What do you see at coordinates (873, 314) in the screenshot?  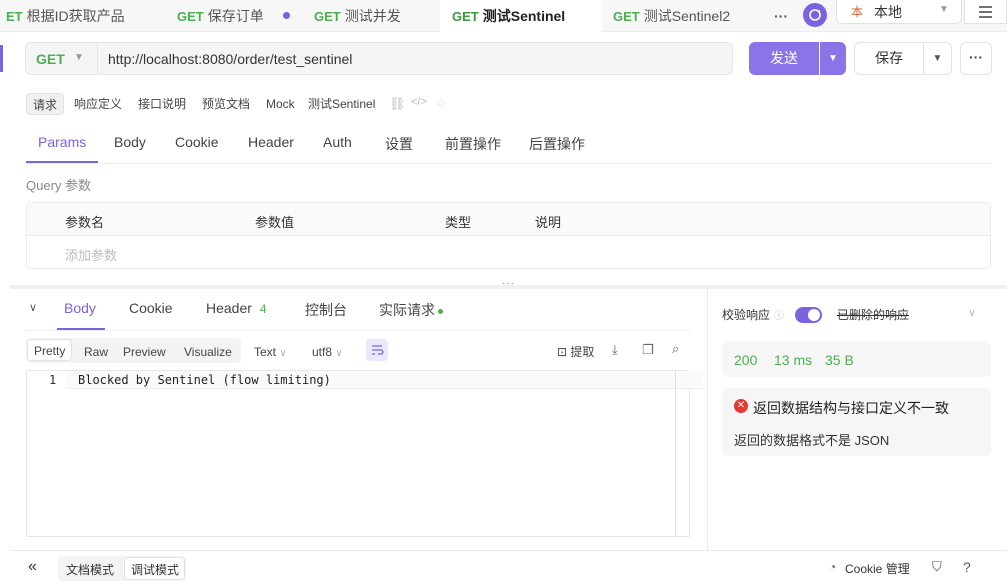 I see `response-definition-select: 已删除的响应` at bounding box center [873, 314].